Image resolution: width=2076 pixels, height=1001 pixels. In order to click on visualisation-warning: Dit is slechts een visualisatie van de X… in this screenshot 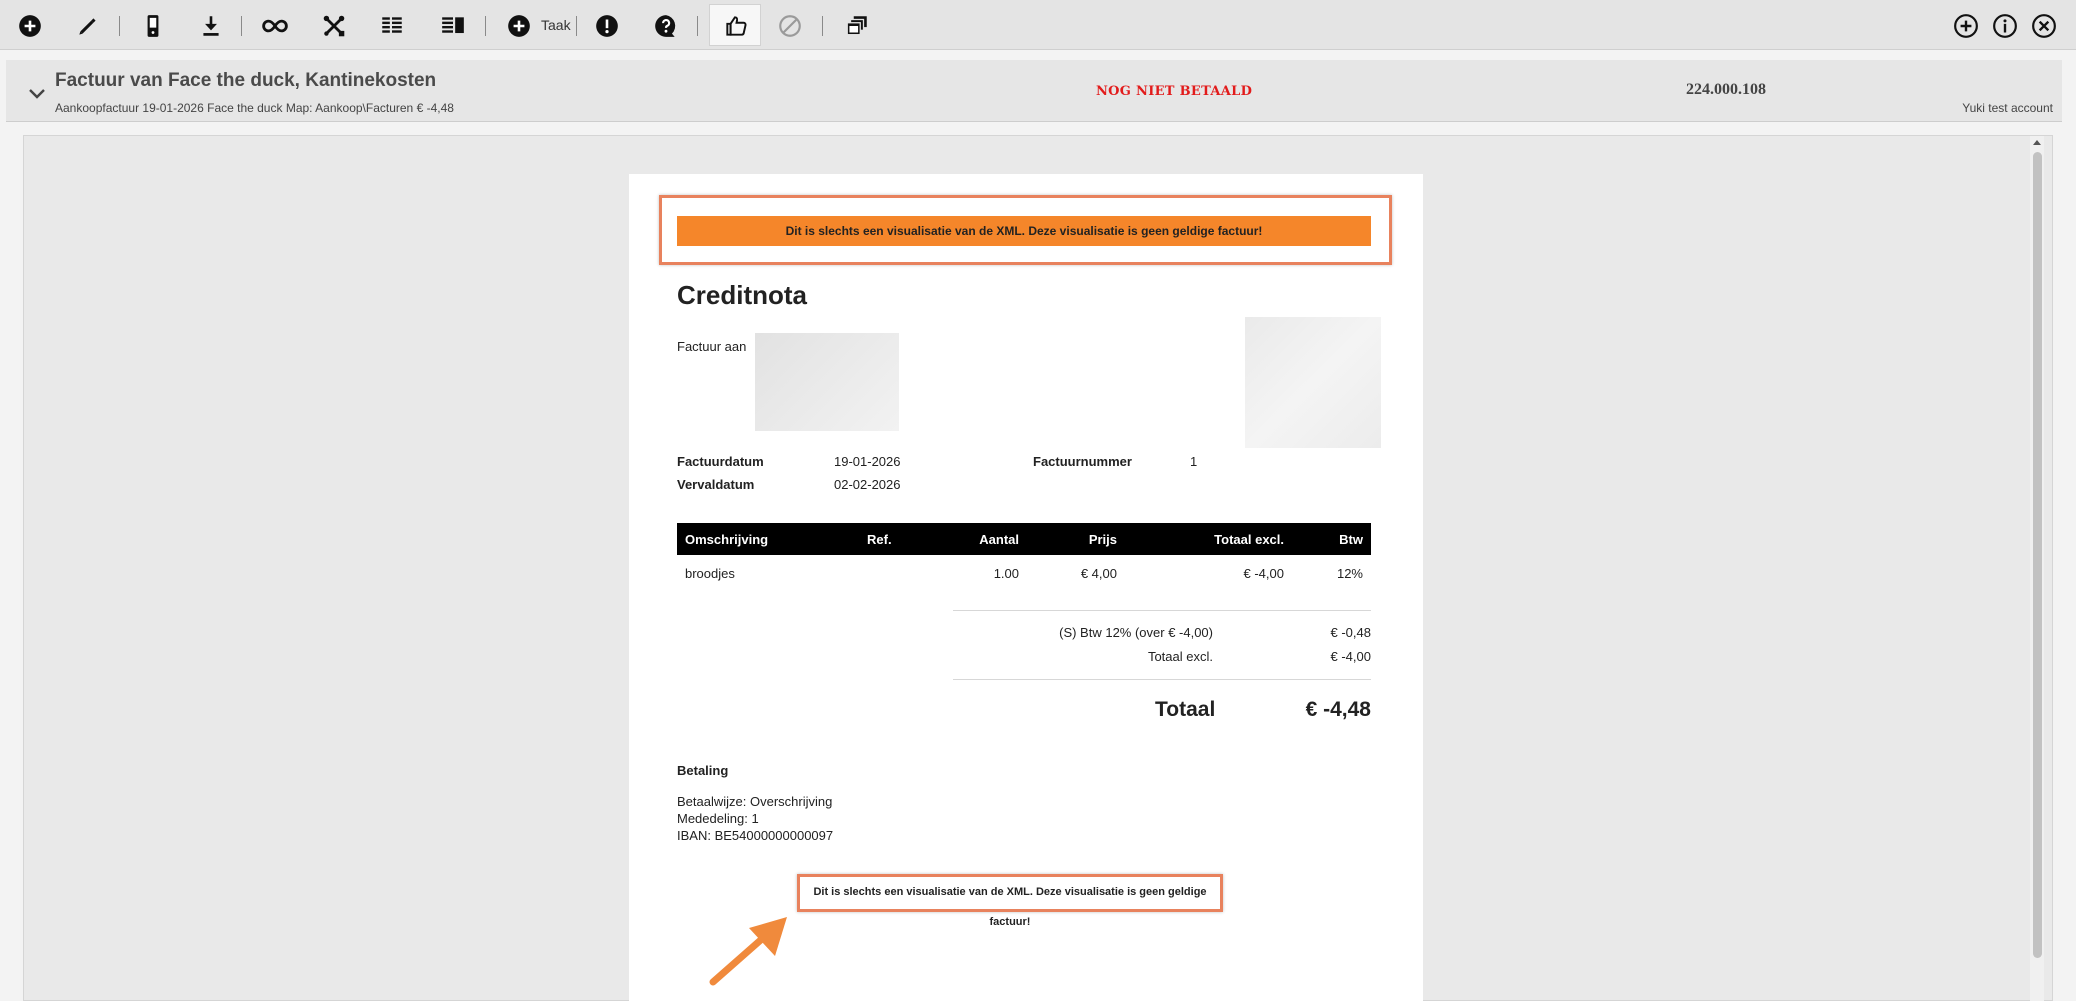, I will do `click(1024, 231)`.